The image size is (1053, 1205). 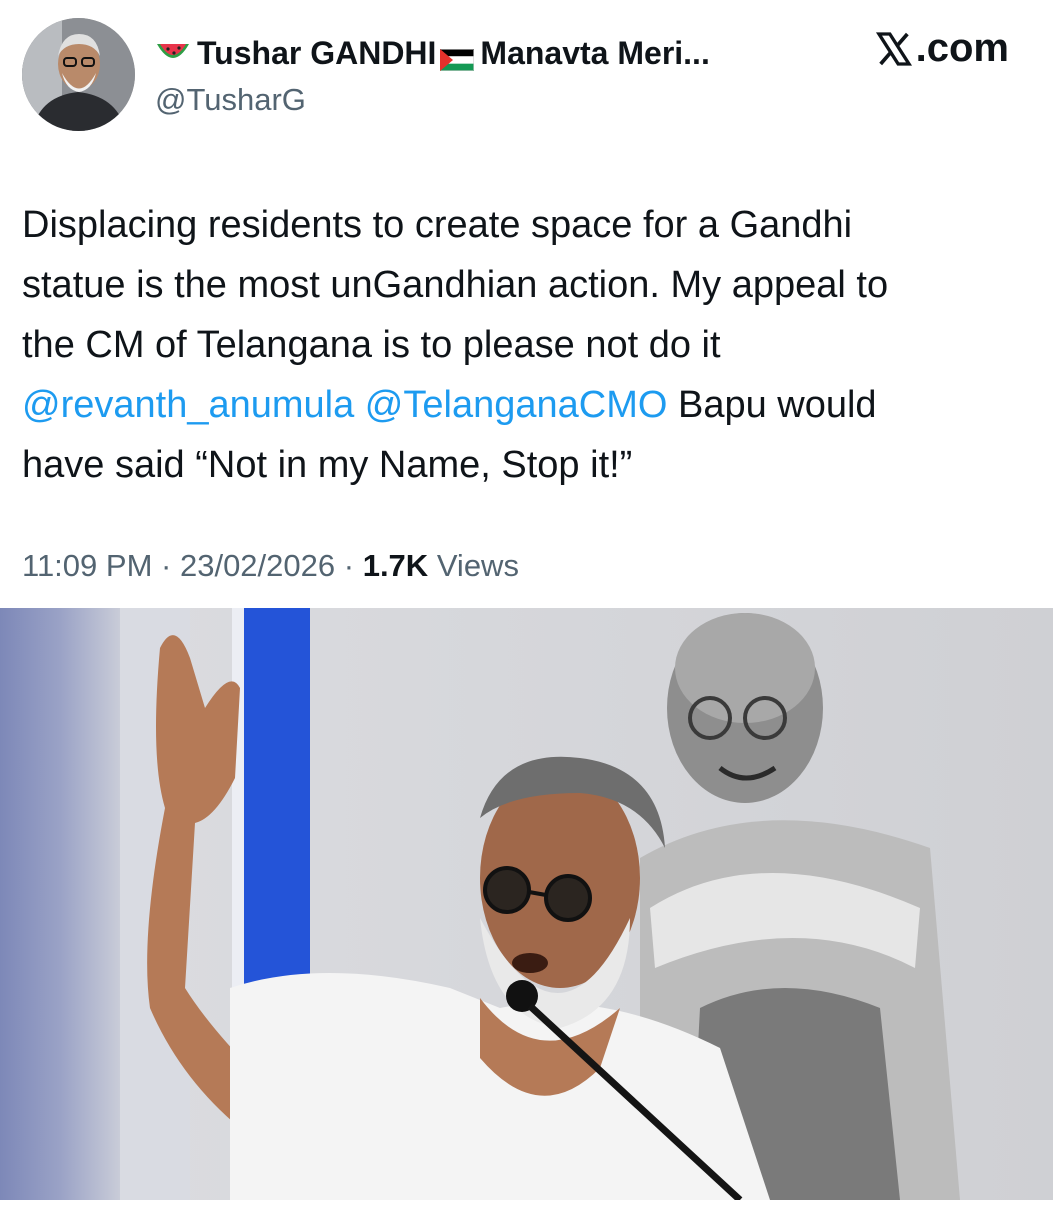 What do you see at coordinates (230, 100) in the screenshot?
I see `author-handle: @TusharG` at bounding box center [230, 100].